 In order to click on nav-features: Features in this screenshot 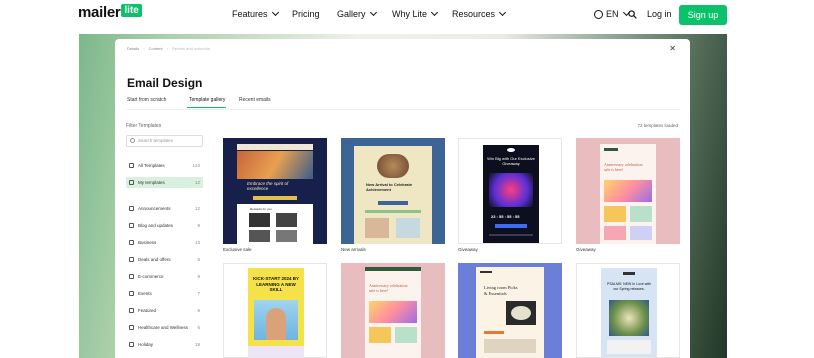, I will do `click(255, 13)`.